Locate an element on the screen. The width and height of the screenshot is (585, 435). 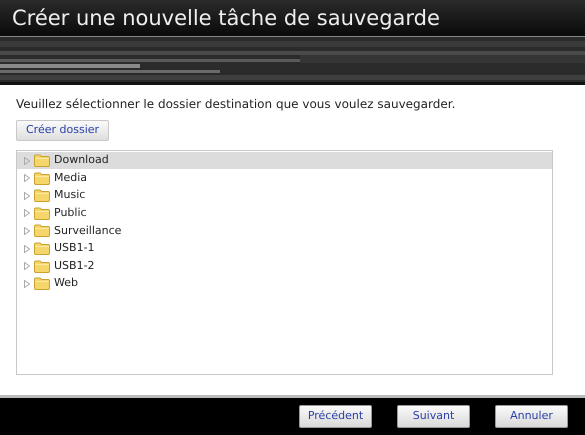
folder-name: Music is located at coordinates (70, 195).